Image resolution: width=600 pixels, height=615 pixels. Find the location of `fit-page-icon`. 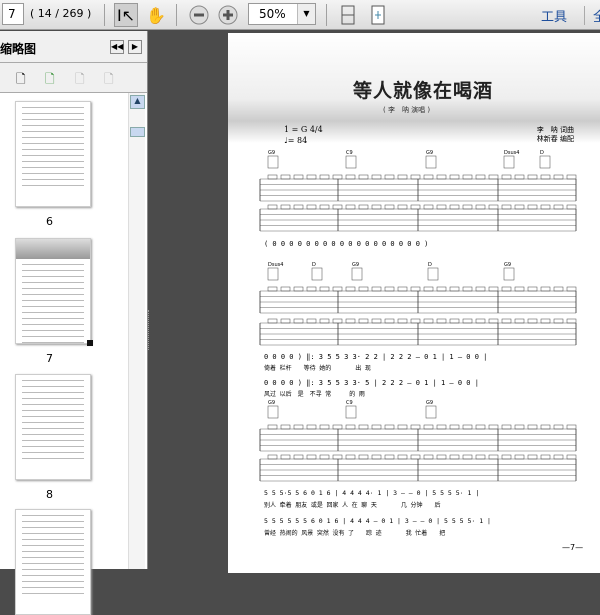

fit-page-icon is located at coordinates (348, 15).